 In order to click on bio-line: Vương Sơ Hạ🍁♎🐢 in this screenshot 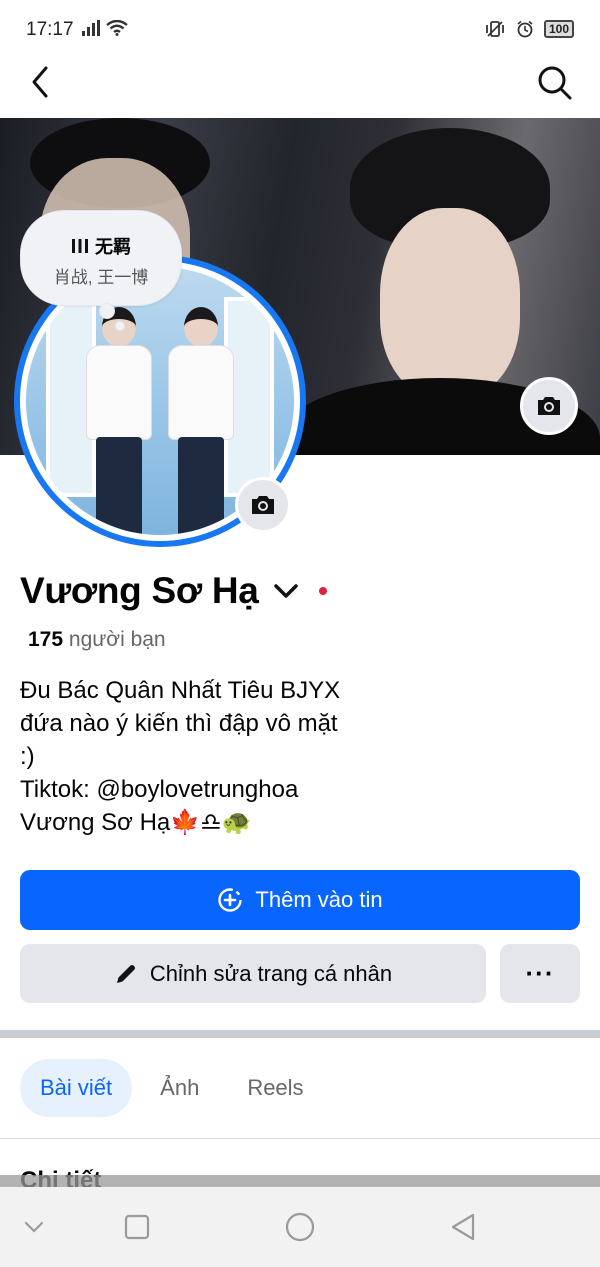, I will do `click(136, 822)`.